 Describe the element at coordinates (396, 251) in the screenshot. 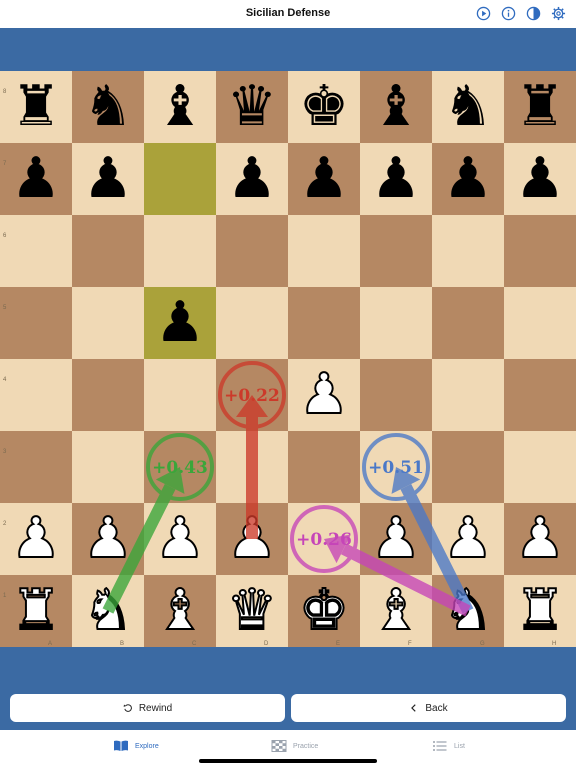

I see `square-f6` at that location.